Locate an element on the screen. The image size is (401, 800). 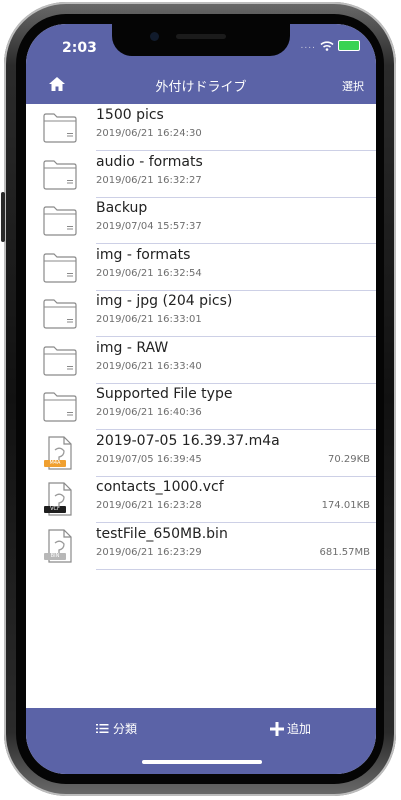
wifi-icon is located at coordinates (327, 45).